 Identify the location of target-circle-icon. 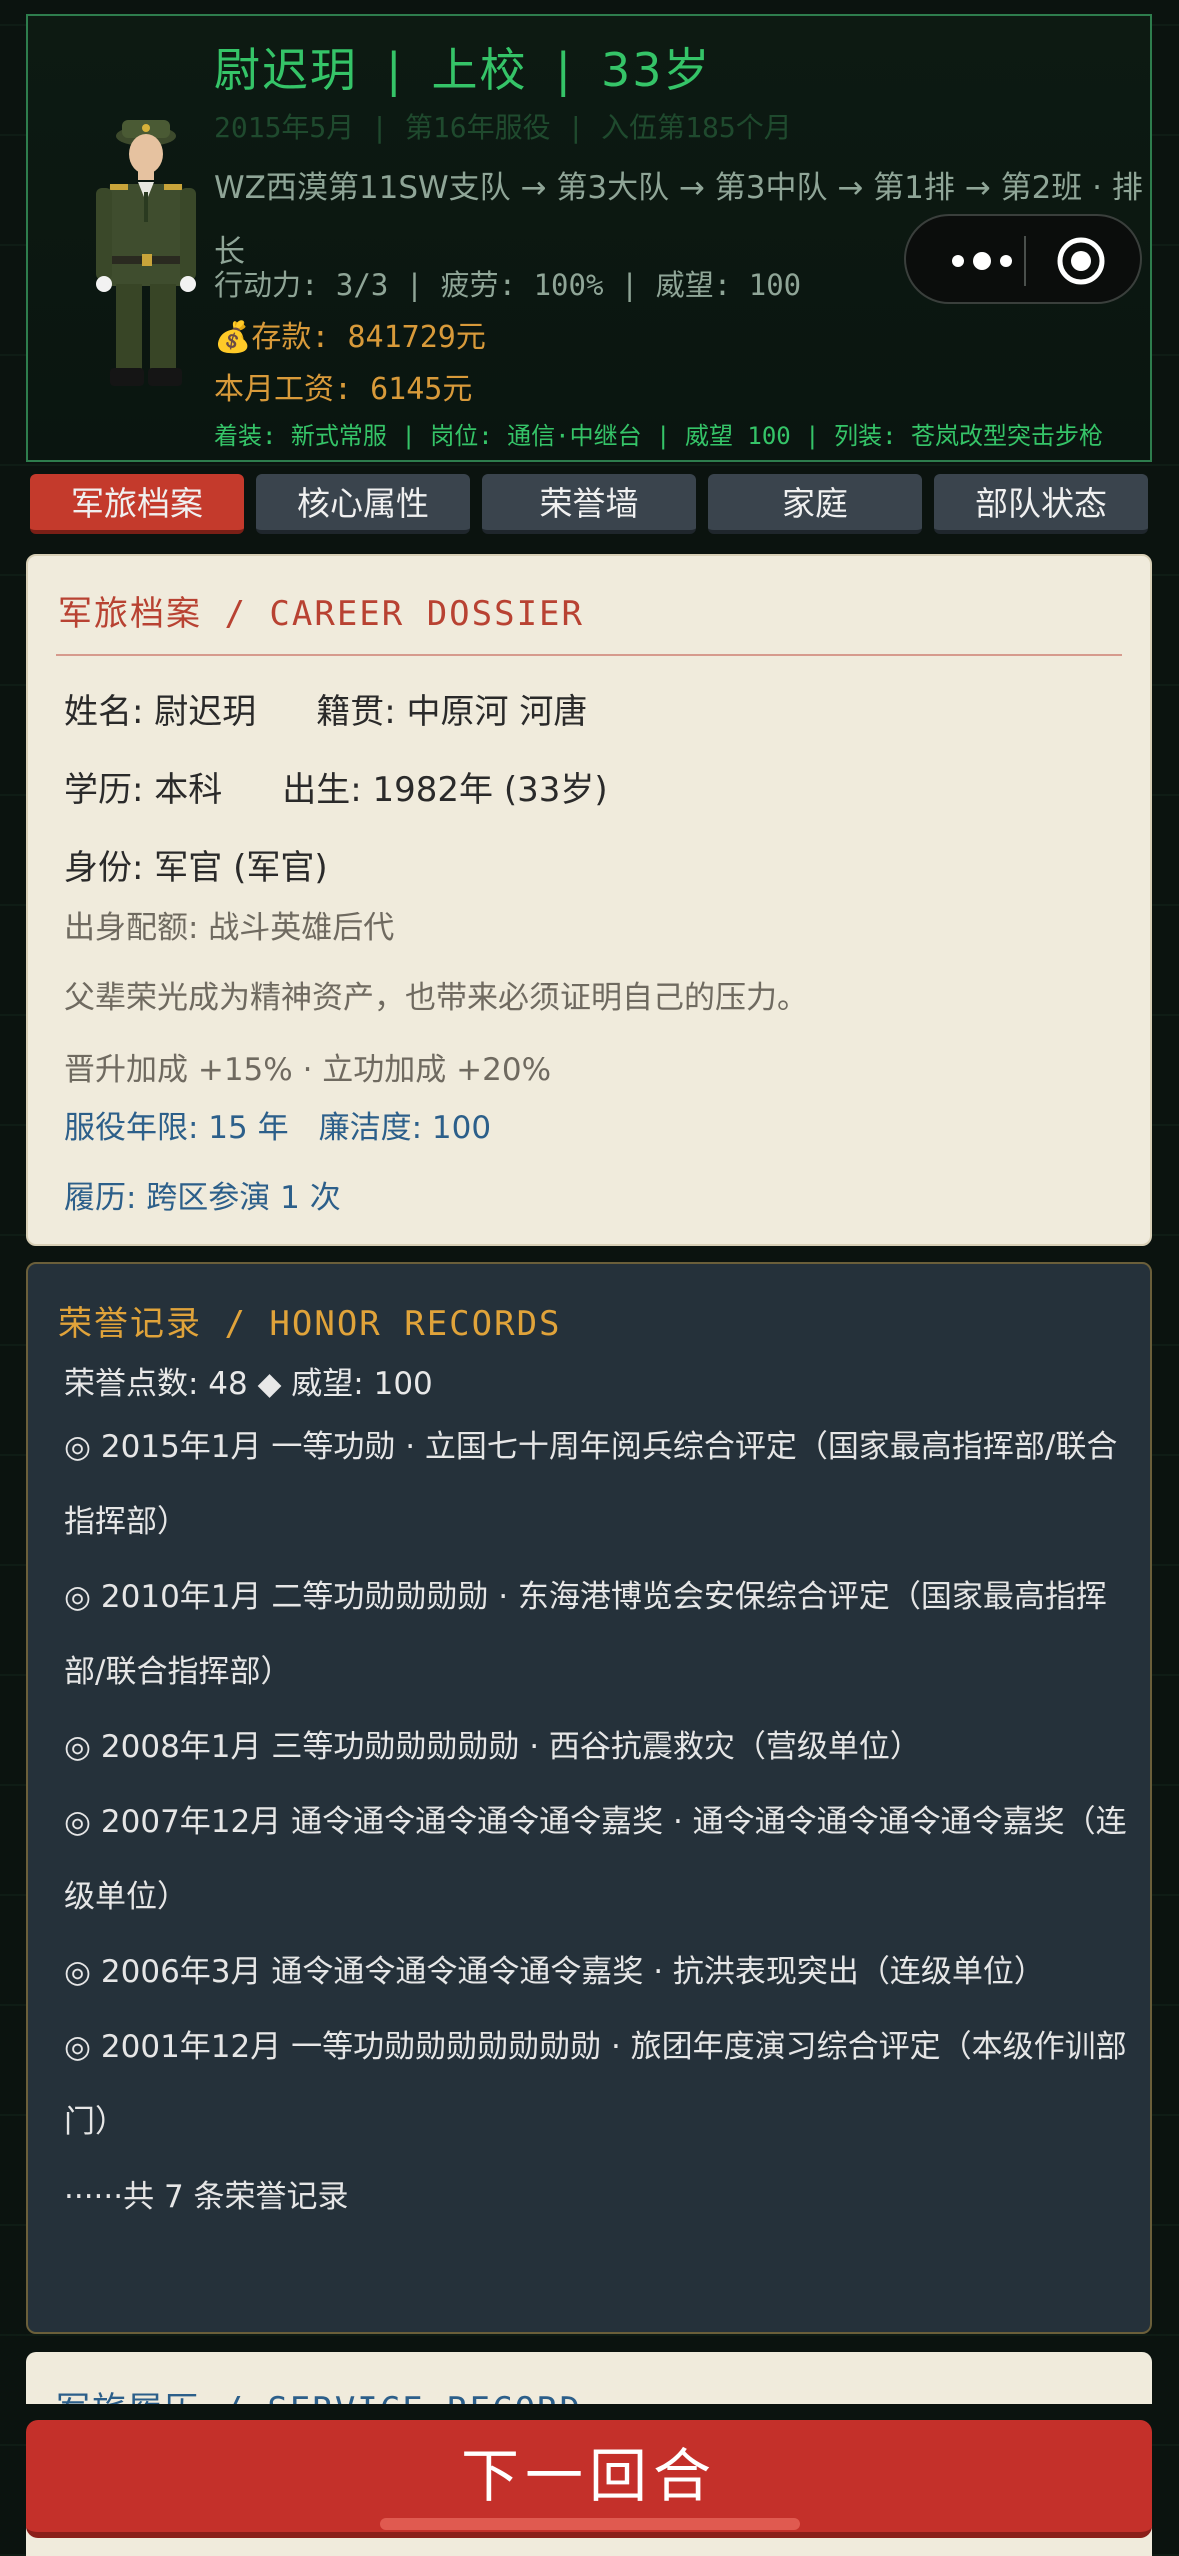
(1081, 261).